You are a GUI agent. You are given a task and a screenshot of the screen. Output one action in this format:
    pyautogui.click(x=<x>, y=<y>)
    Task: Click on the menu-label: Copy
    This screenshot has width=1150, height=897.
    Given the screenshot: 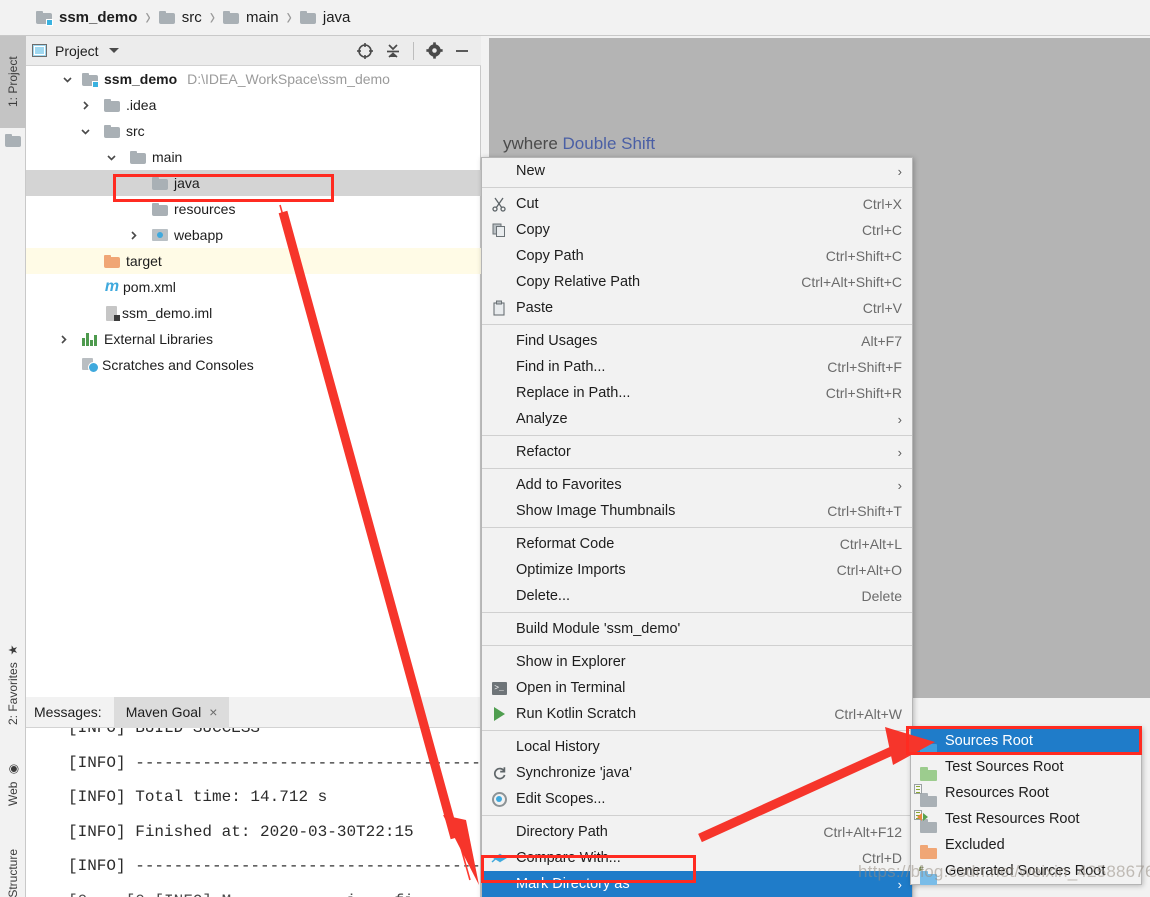 What is the action you would take?
    pyautogui.click(x=533, y=230)
    